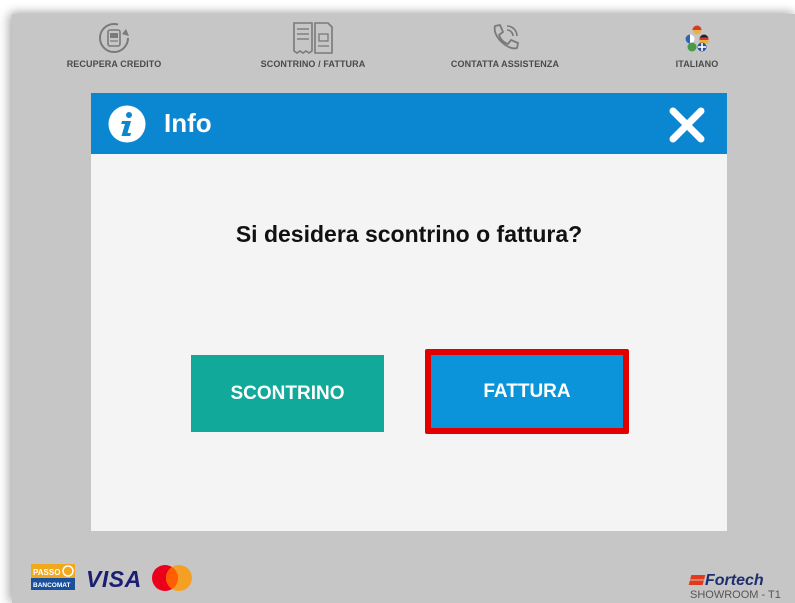  I want to click on bancomat-bottom-text: BANCOMAT, so click(51, 585).